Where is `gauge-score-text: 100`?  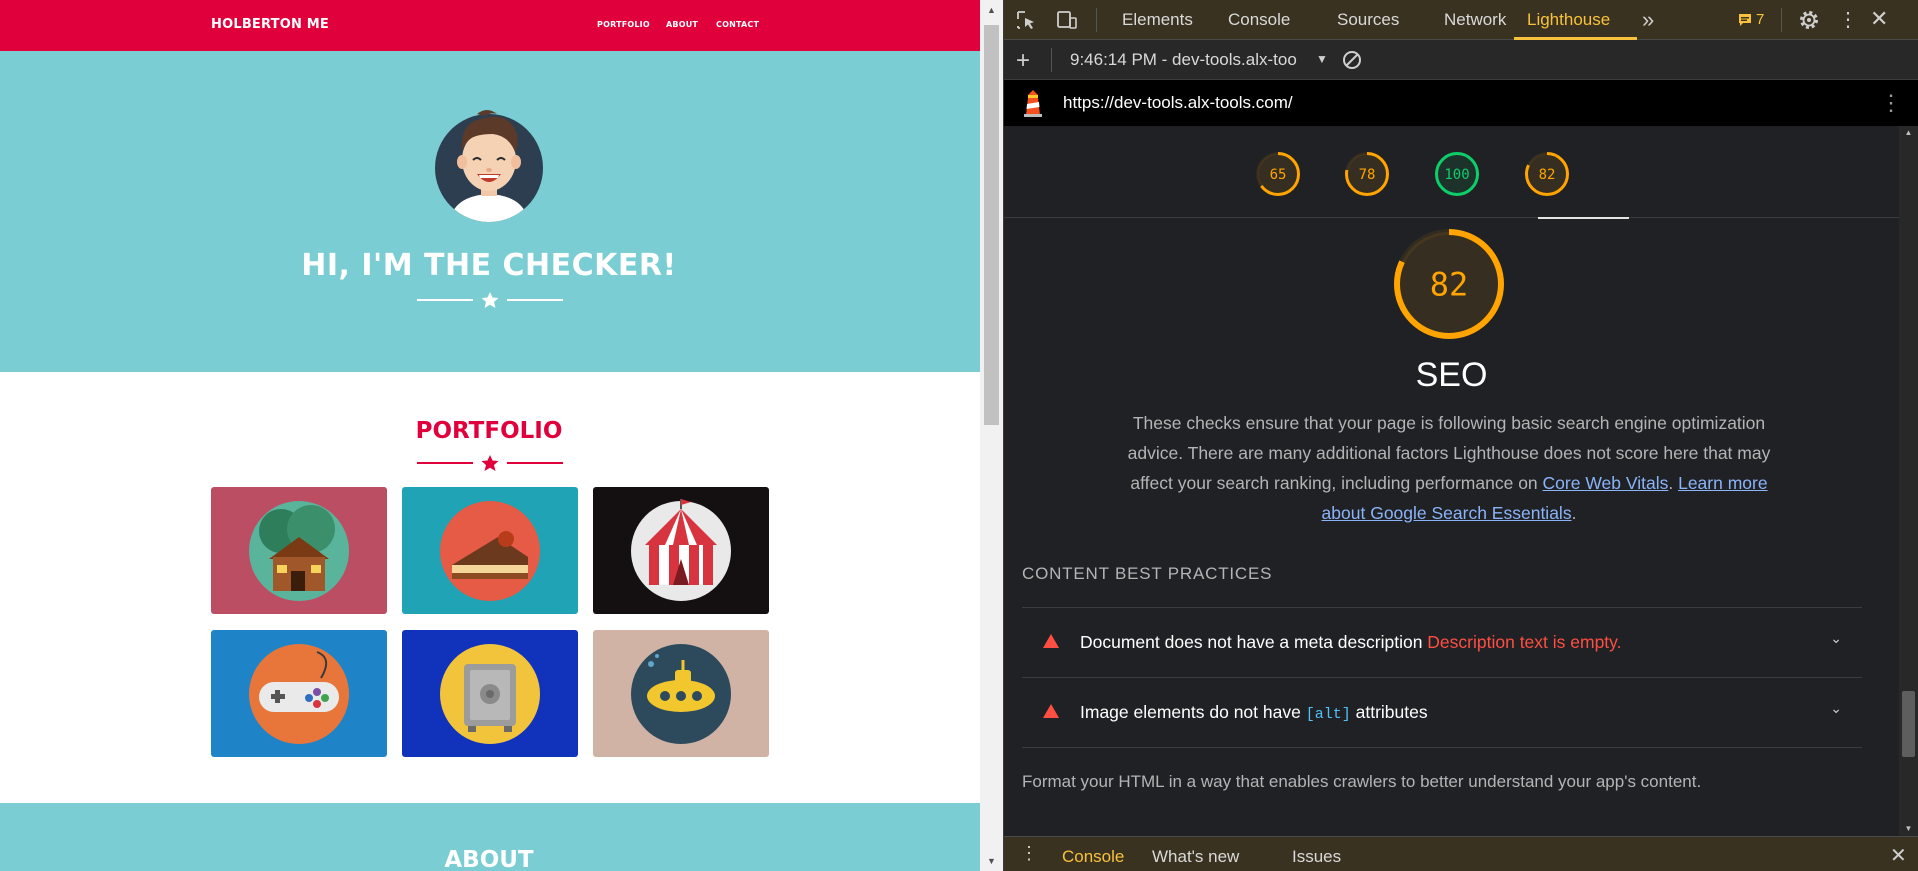
gauge-score-text: 100 is located at coordinates (1456, 175).